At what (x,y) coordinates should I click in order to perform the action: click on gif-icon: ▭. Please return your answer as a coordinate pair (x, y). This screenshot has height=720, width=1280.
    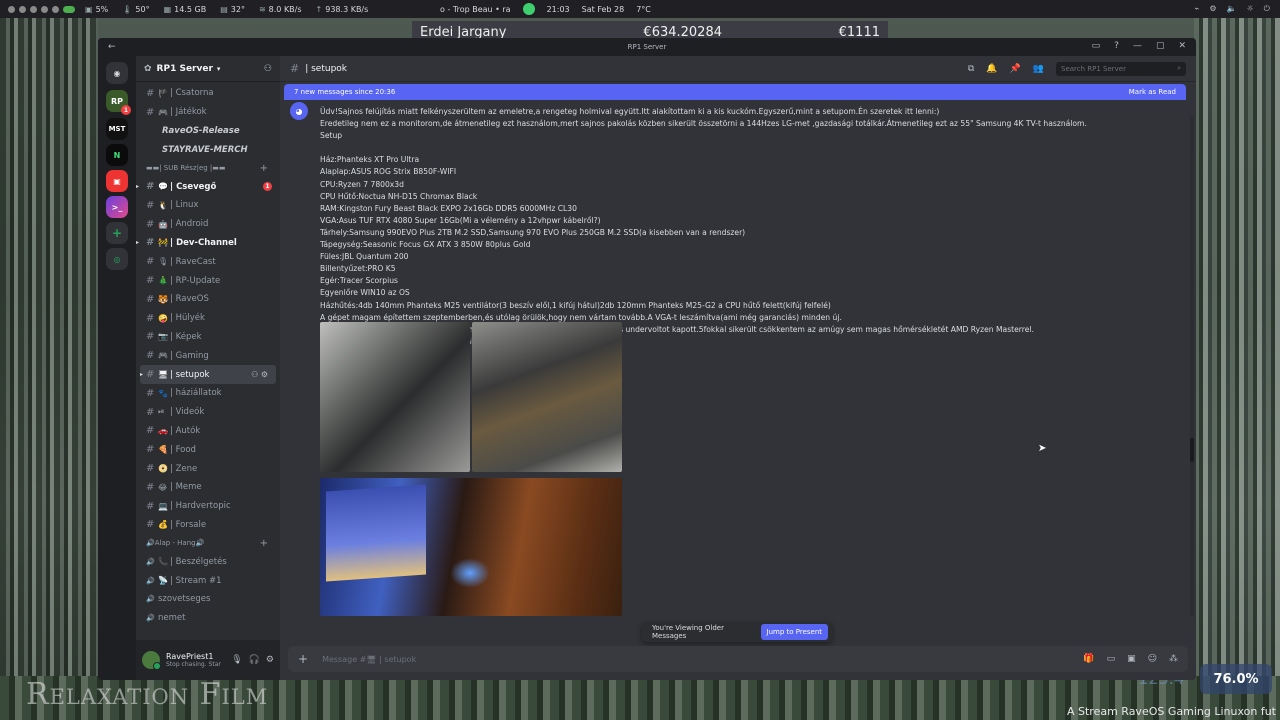
    Looking at the image, I should click on (1111, 659).